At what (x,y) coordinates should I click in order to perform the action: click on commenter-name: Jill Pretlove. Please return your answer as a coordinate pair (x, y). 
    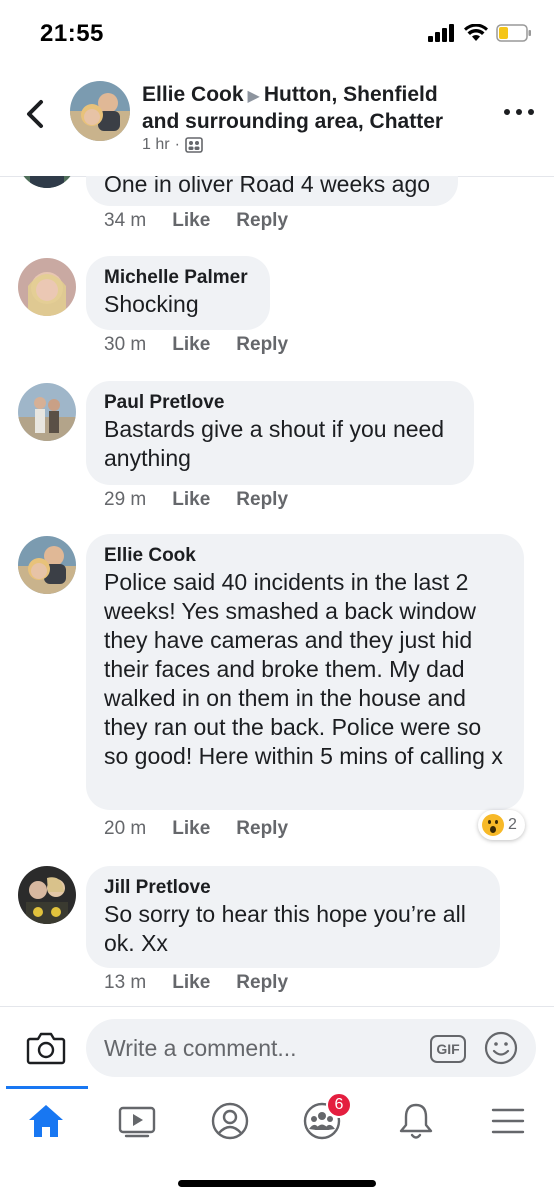
    Looking at the image, I should click on (293, 888).